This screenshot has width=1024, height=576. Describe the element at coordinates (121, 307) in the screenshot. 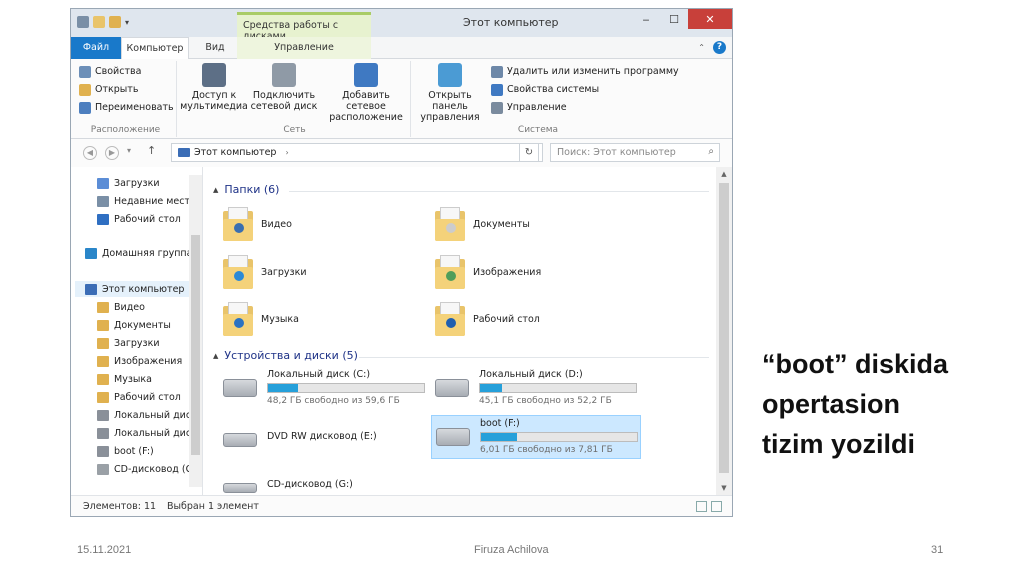

I see `sidebar-item-video: Видео` at that location.